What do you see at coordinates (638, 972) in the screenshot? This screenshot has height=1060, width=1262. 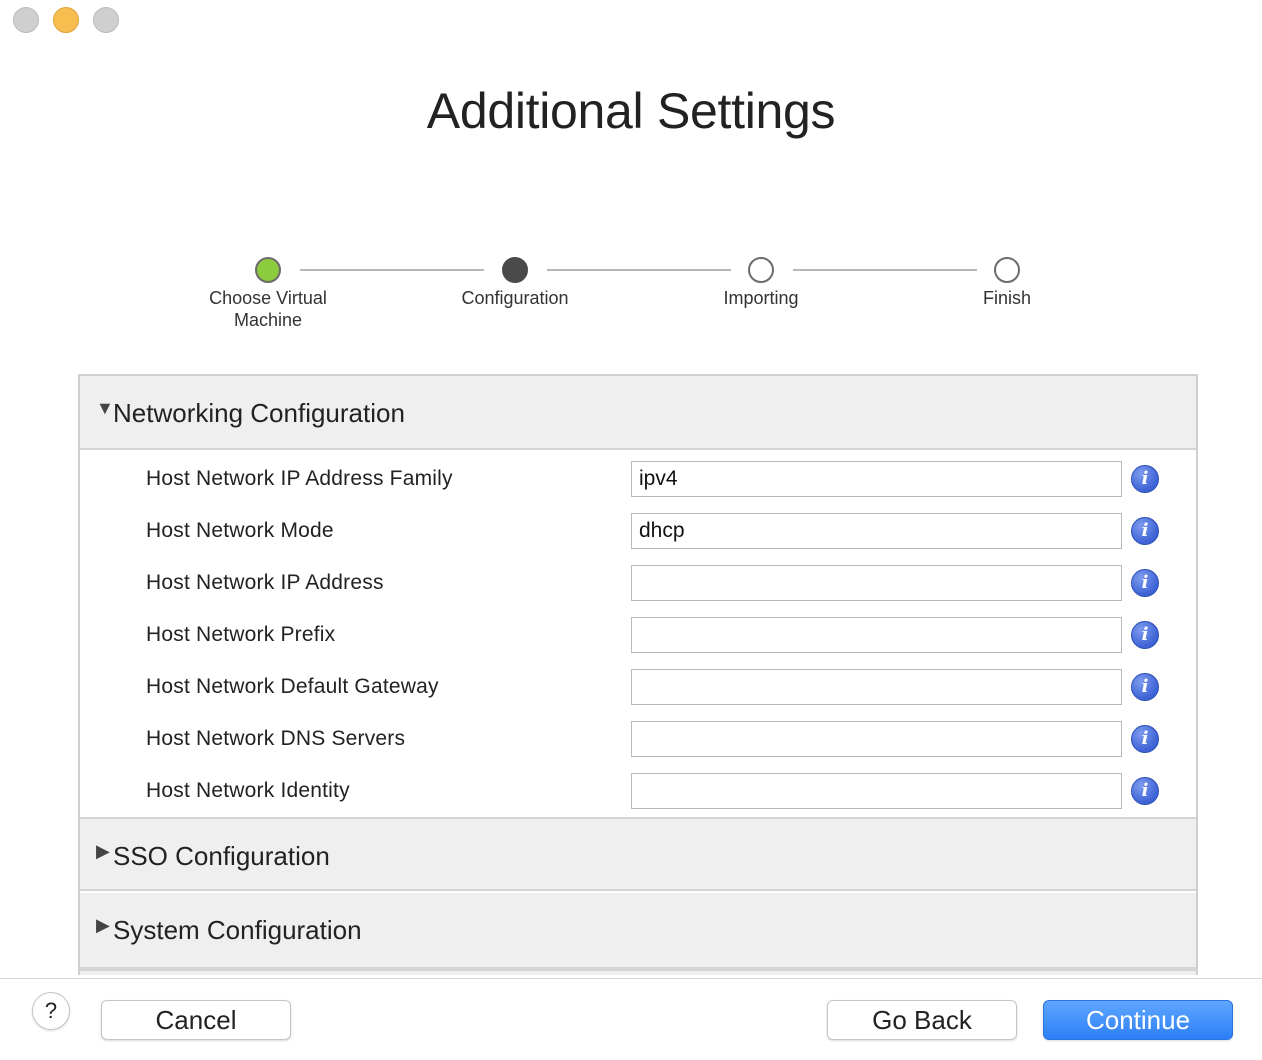 I see `panel-scroll-edge` at bounding box center [638, 972].